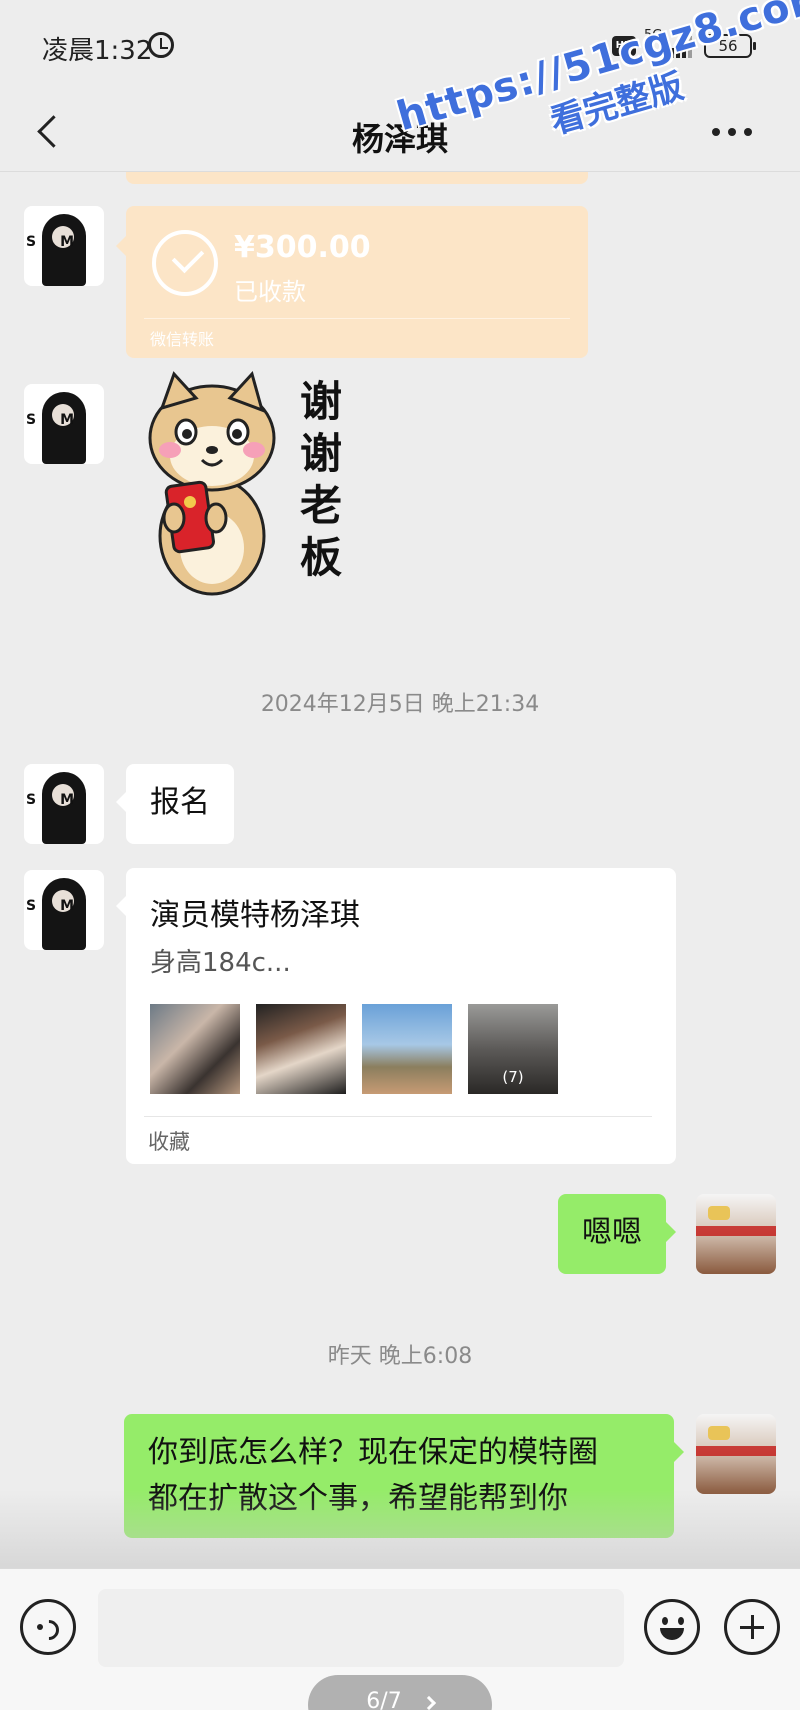 This screenshot has height=1710, width=800. I want to click on plus-icon, so click(752, 1627).